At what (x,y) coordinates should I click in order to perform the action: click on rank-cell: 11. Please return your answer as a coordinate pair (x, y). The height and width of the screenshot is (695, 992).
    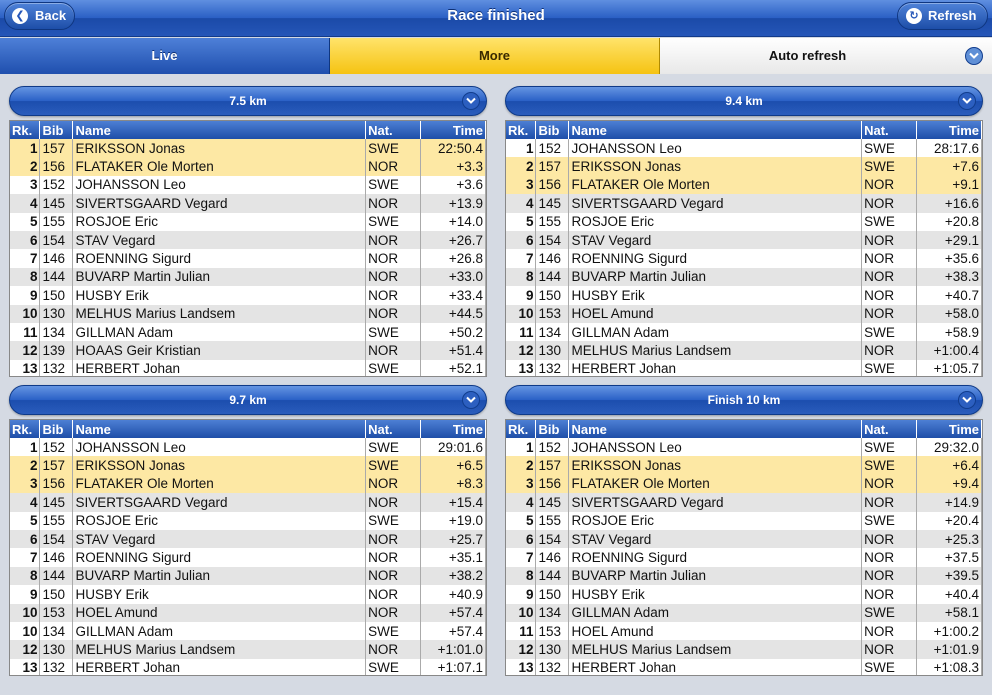
    Looking at the image, I should click on (521, 332).